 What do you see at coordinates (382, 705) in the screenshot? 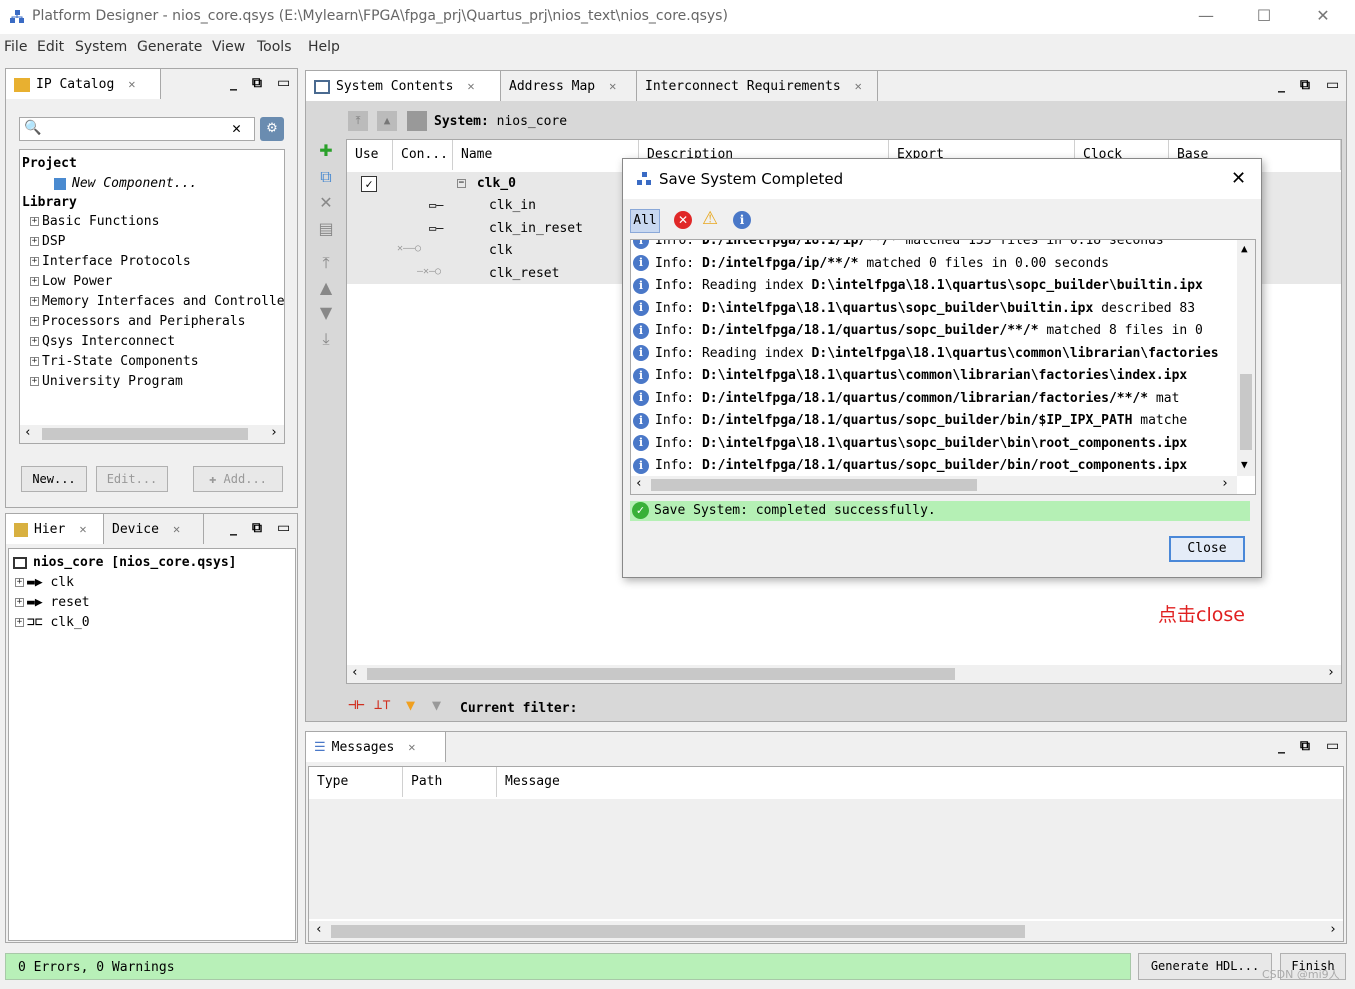
I see `reset-filter-icon: ⊥⊤` at bounding box center [382, 705].